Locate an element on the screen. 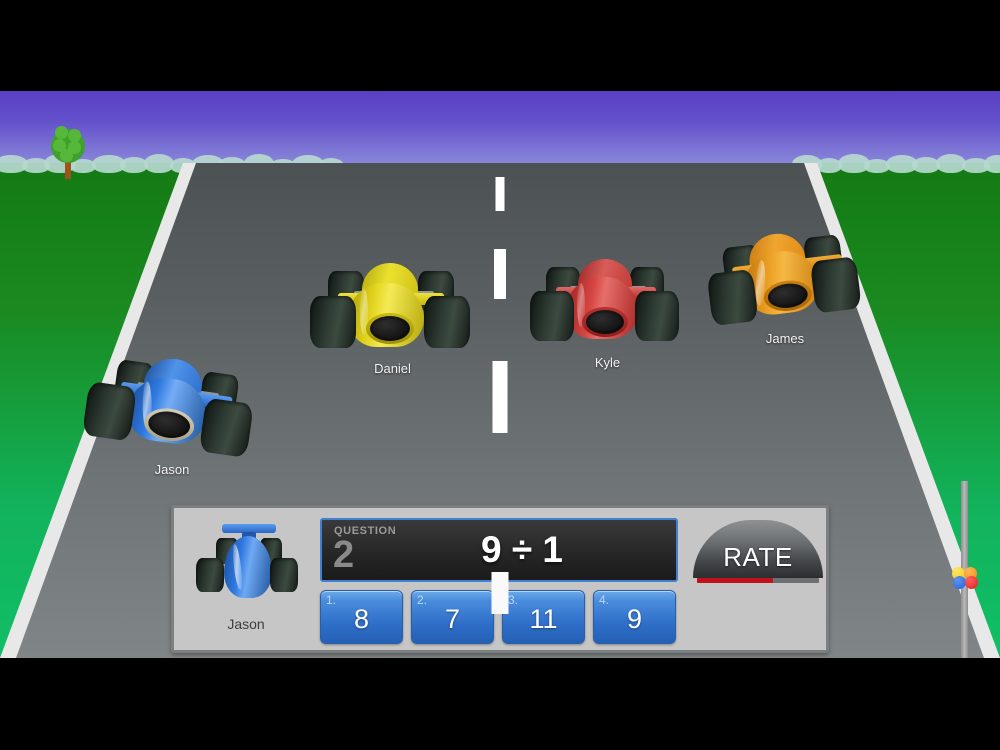  rate-gauge-label: RATE is located at coordinates (758, 557).